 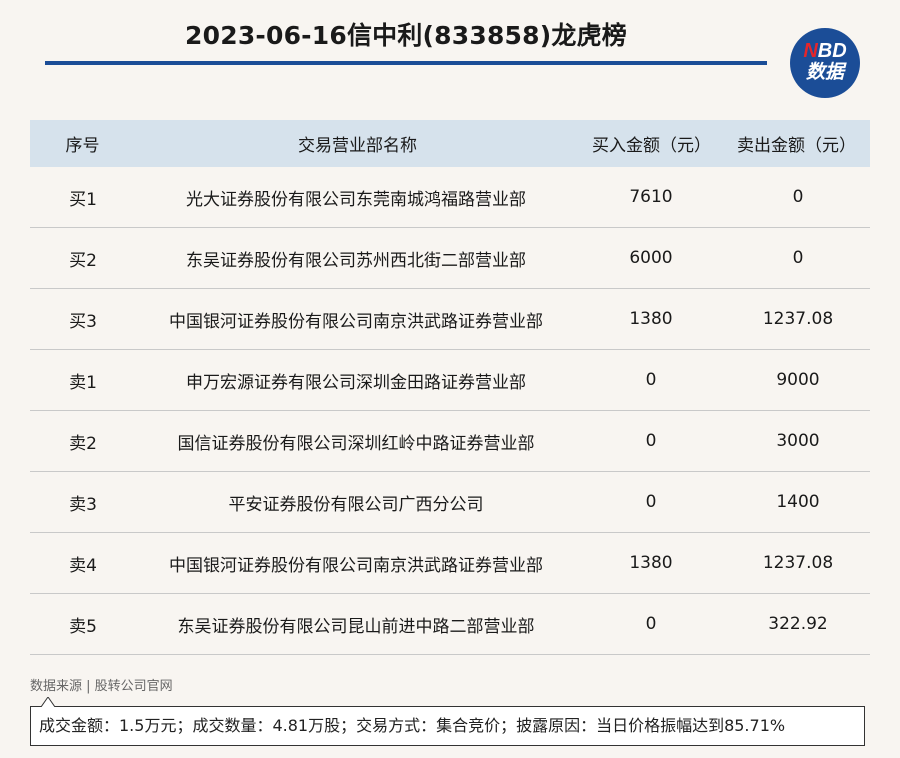 I want to click on header-sell-amount: 卖出金额（元）, so click(x=796, y=146).